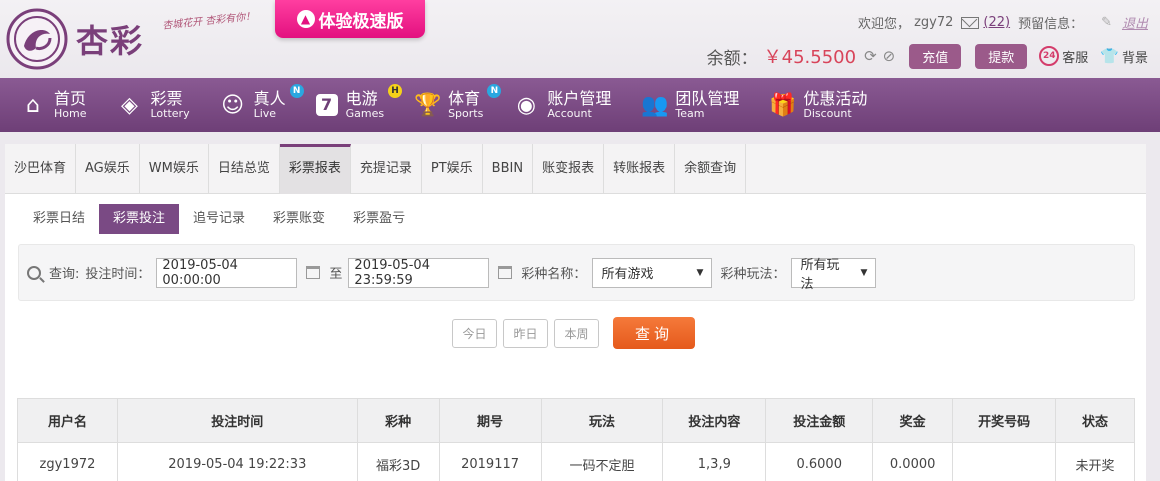  I want to click on hide-balance-icon: ⊘, so click(889, 56).